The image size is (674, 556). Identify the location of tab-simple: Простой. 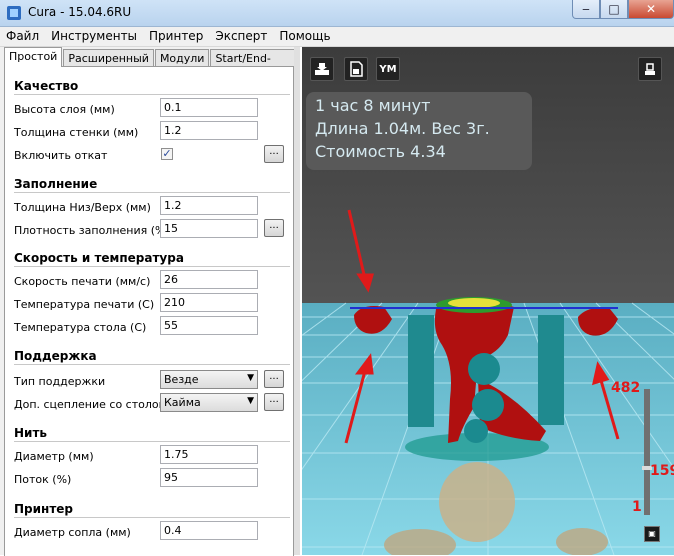
(33, 57).